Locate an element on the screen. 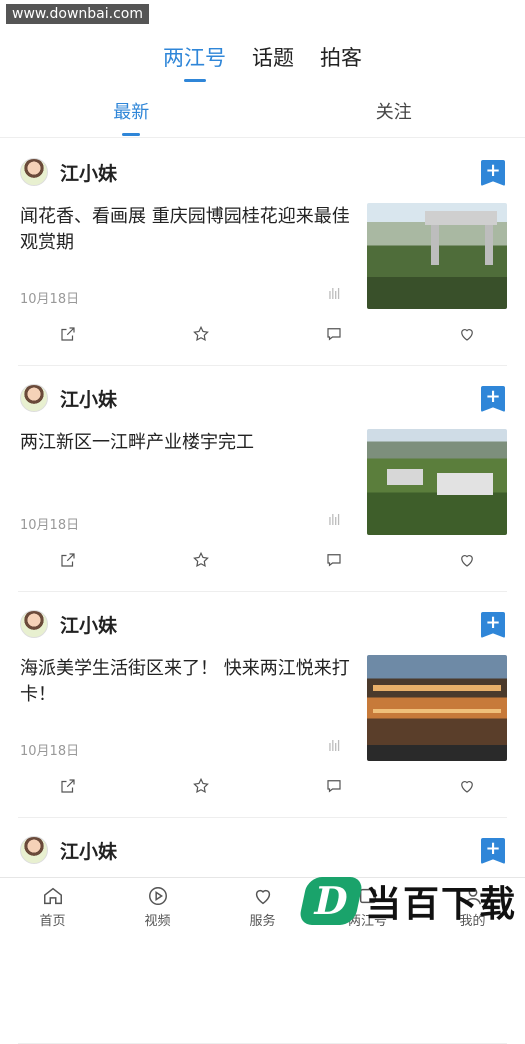  tab-following: 关注 is located at coordinates (394, 117).